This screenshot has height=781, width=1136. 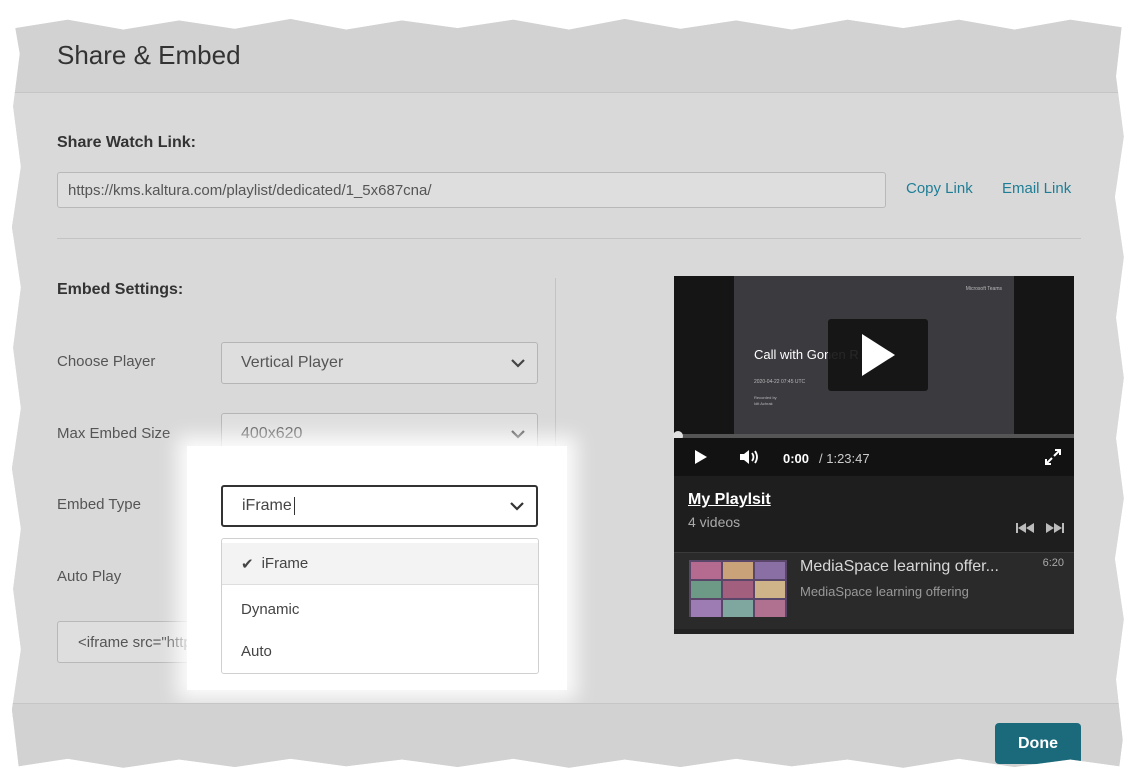 I want to click on item-duration: 6:20, so click(x=1053, y=563).